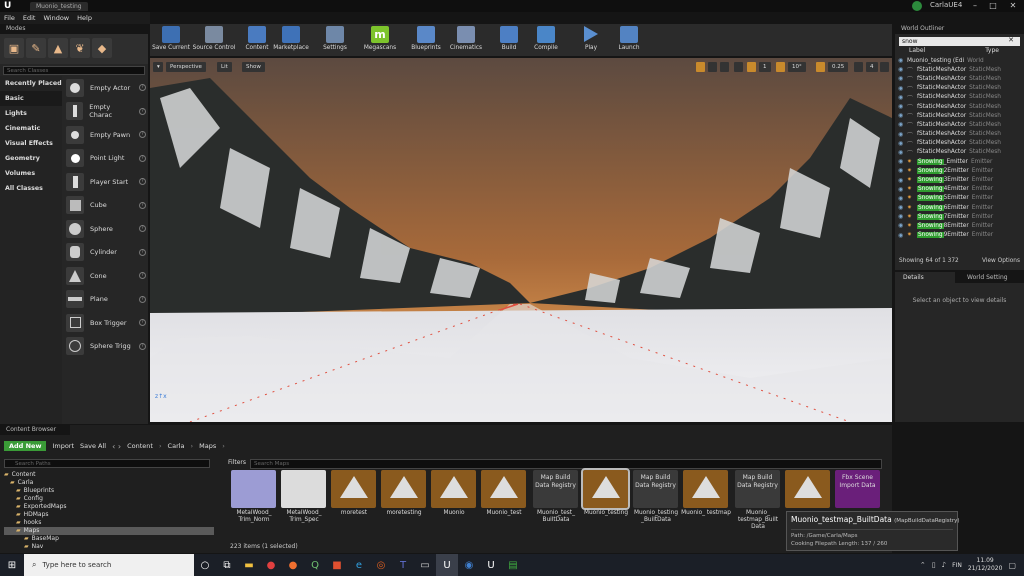  I want to click on place-item: Empty Charac?, so click(106, 112).